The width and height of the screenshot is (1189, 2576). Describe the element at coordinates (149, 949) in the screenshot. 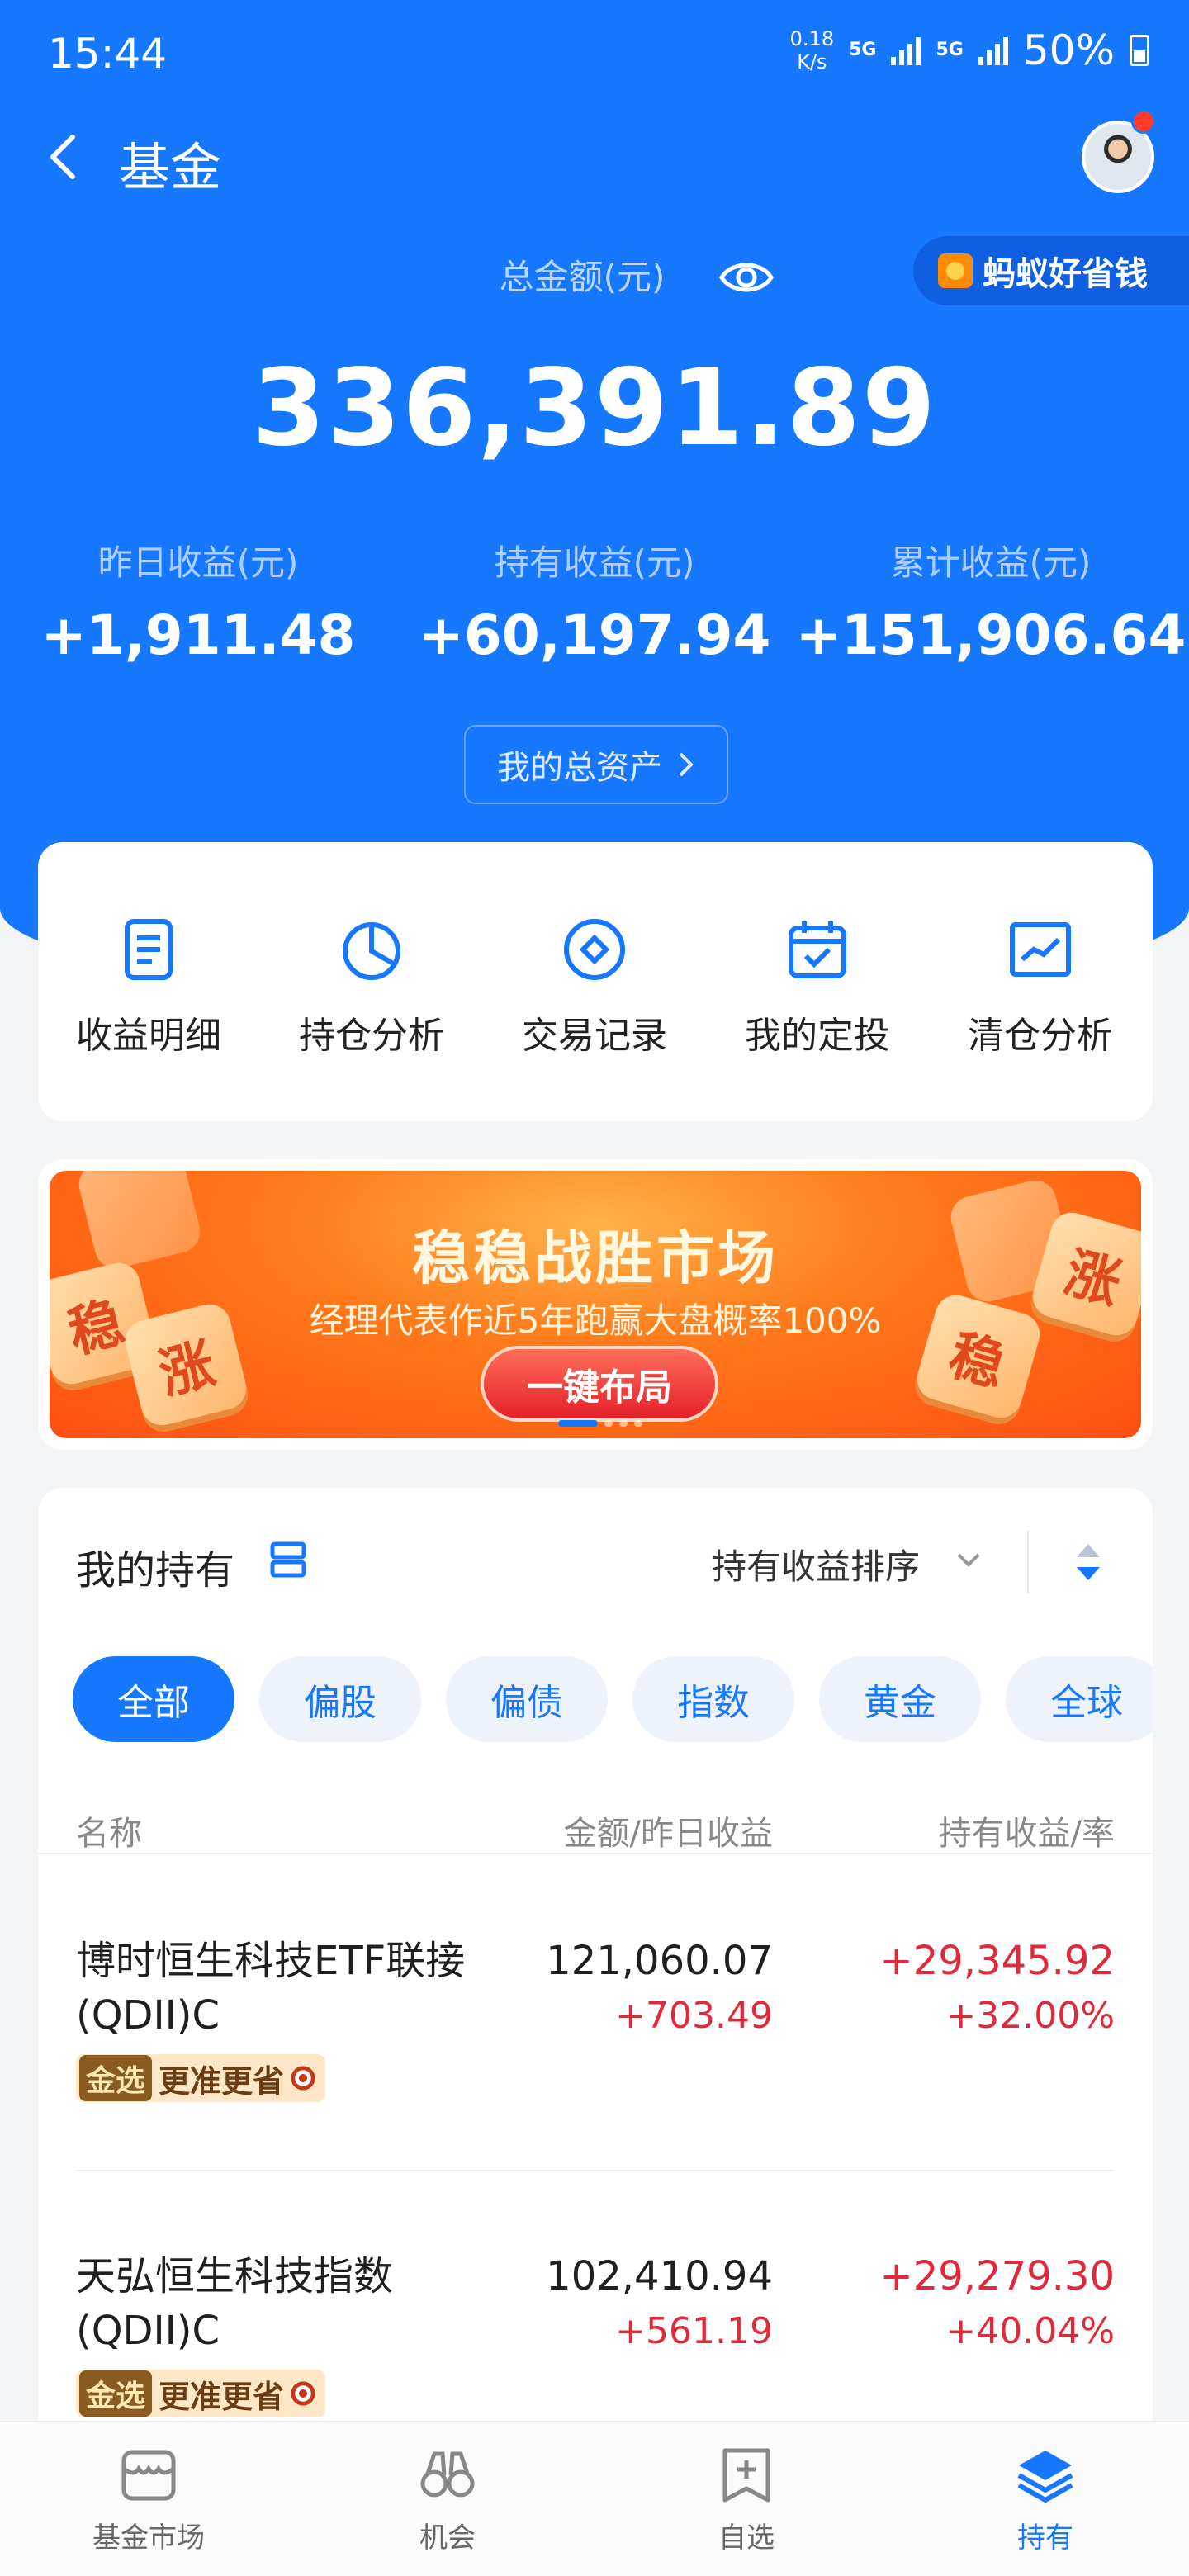

I see `document-icon` at that location.